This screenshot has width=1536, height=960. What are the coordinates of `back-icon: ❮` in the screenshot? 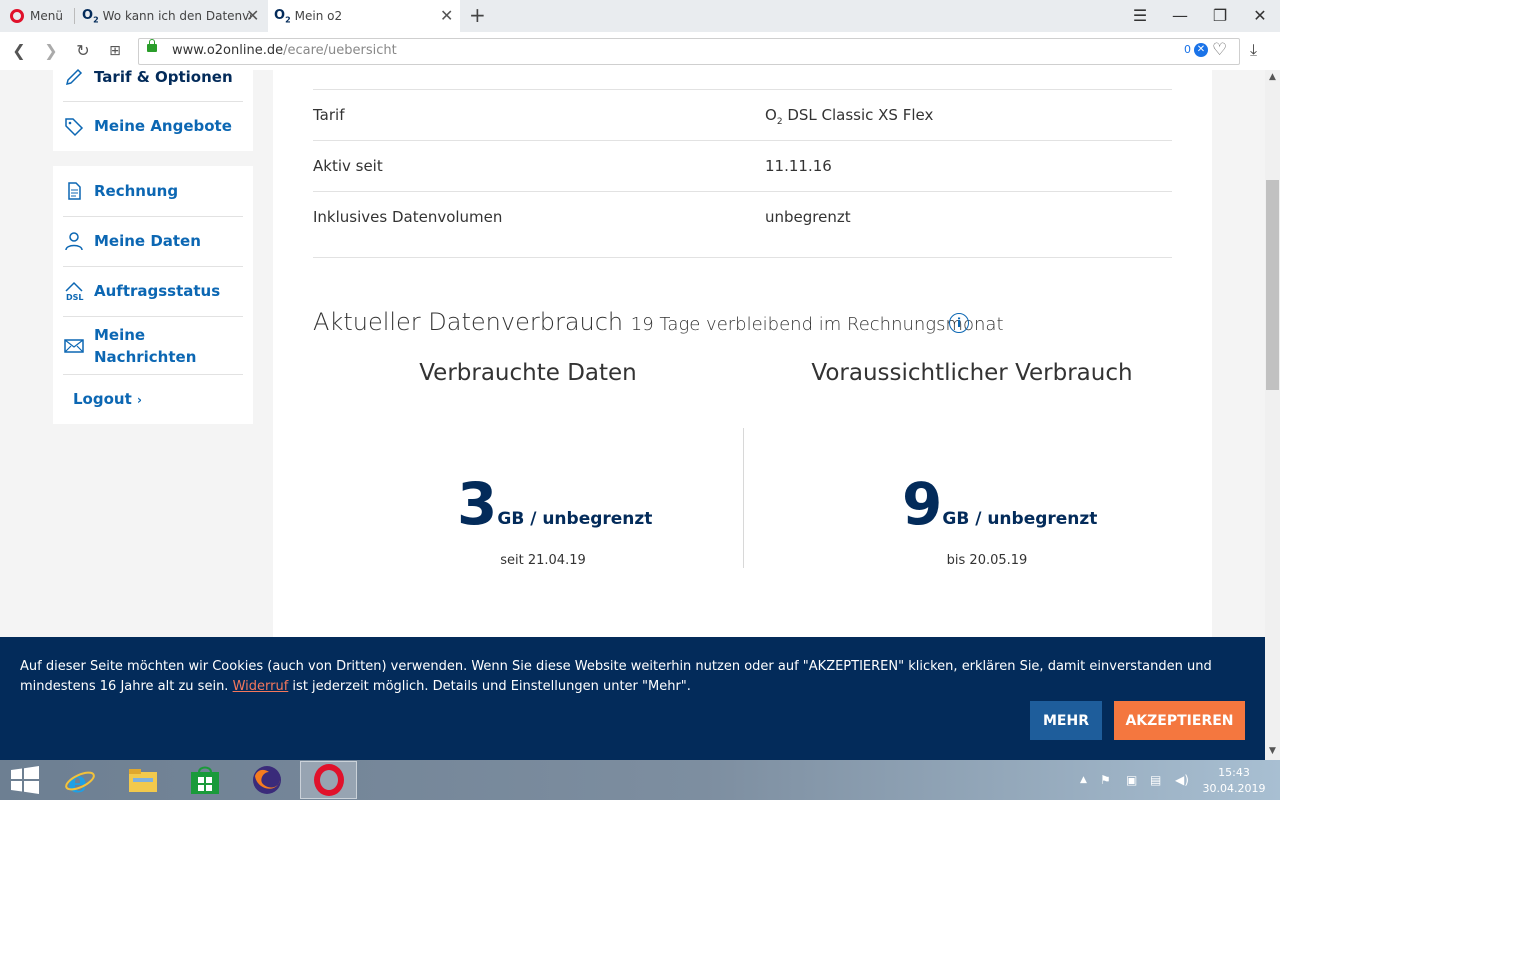 It's located at (19, 51).